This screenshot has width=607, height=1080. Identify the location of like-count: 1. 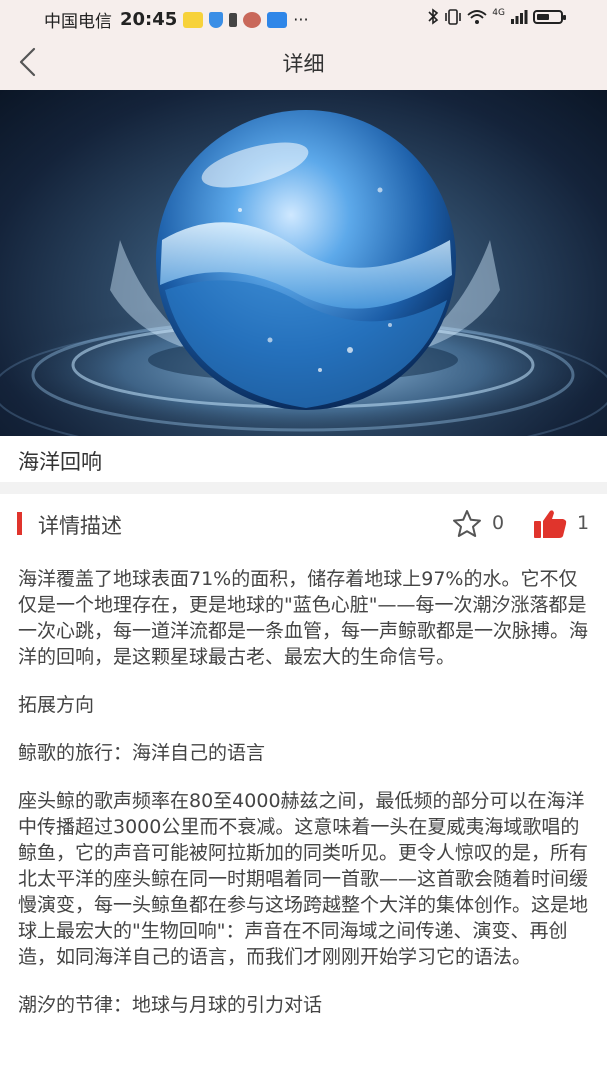
(583, 523).